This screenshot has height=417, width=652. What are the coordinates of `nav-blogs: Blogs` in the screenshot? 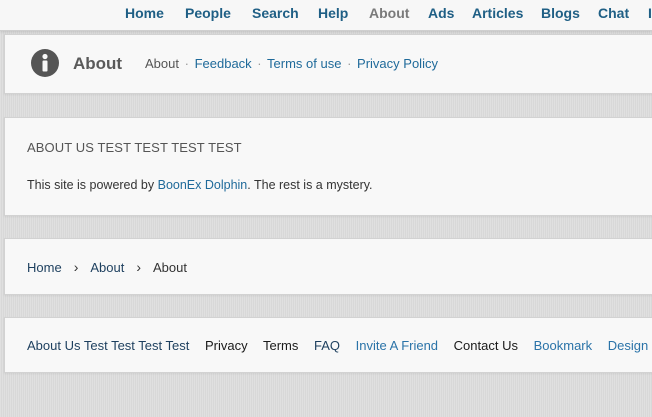 It's located at (560, 13).